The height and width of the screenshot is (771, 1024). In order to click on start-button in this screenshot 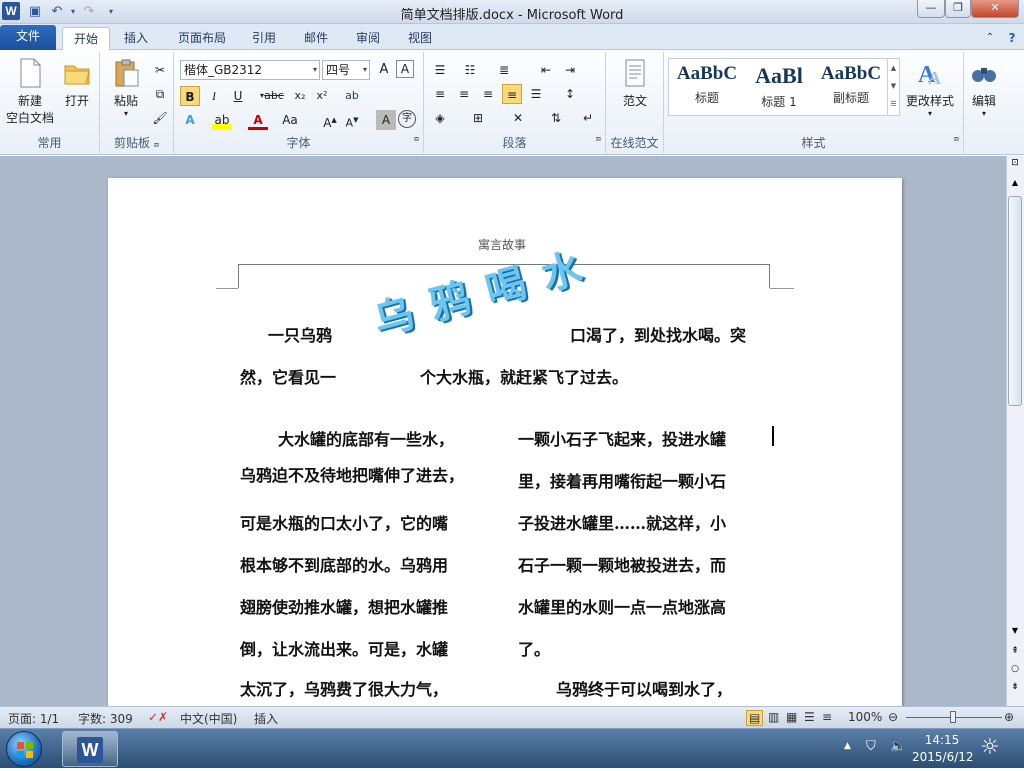, I will do `click(24, 749)`.